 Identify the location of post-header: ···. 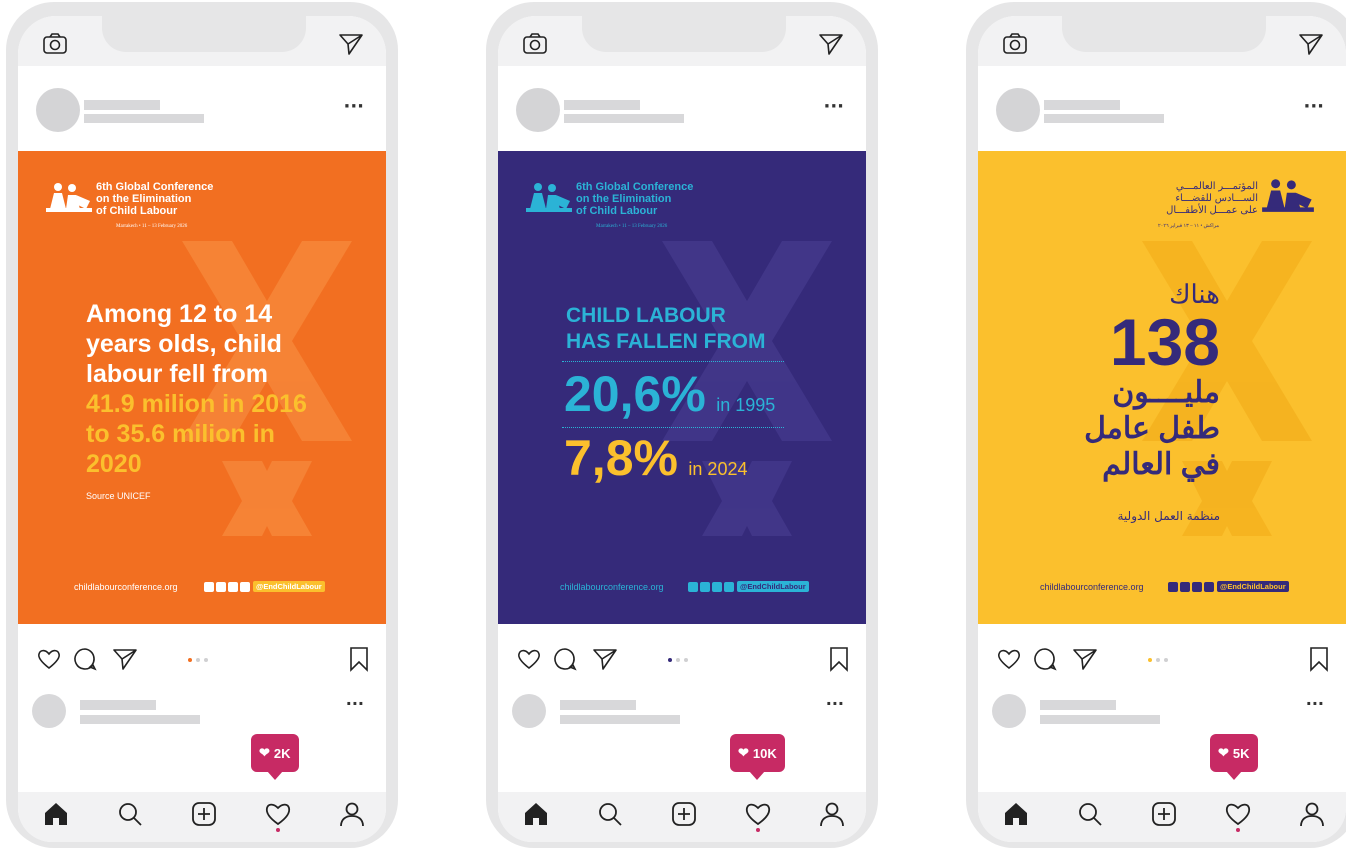
(202, 109).